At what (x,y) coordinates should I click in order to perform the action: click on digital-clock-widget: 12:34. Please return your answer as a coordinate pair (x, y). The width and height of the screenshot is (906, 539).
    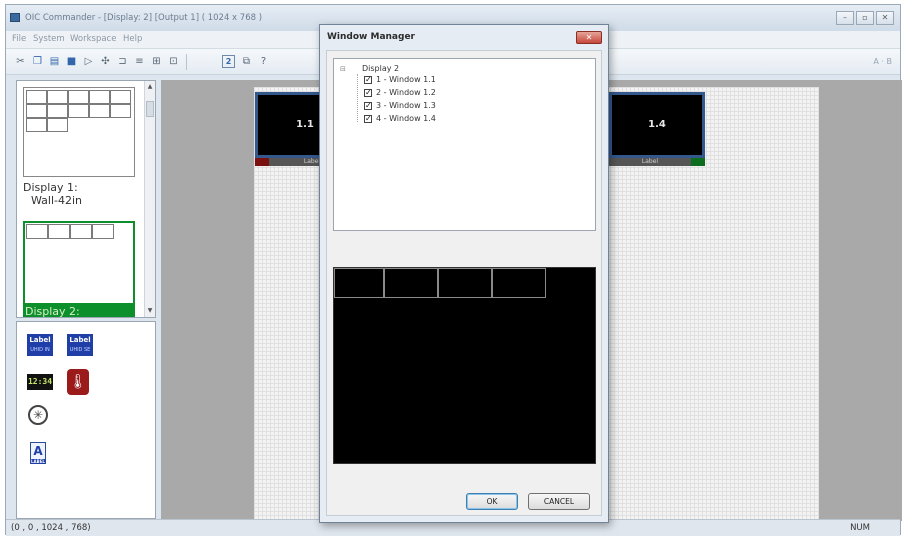
    Looking at the image, I should click on (40, 382).